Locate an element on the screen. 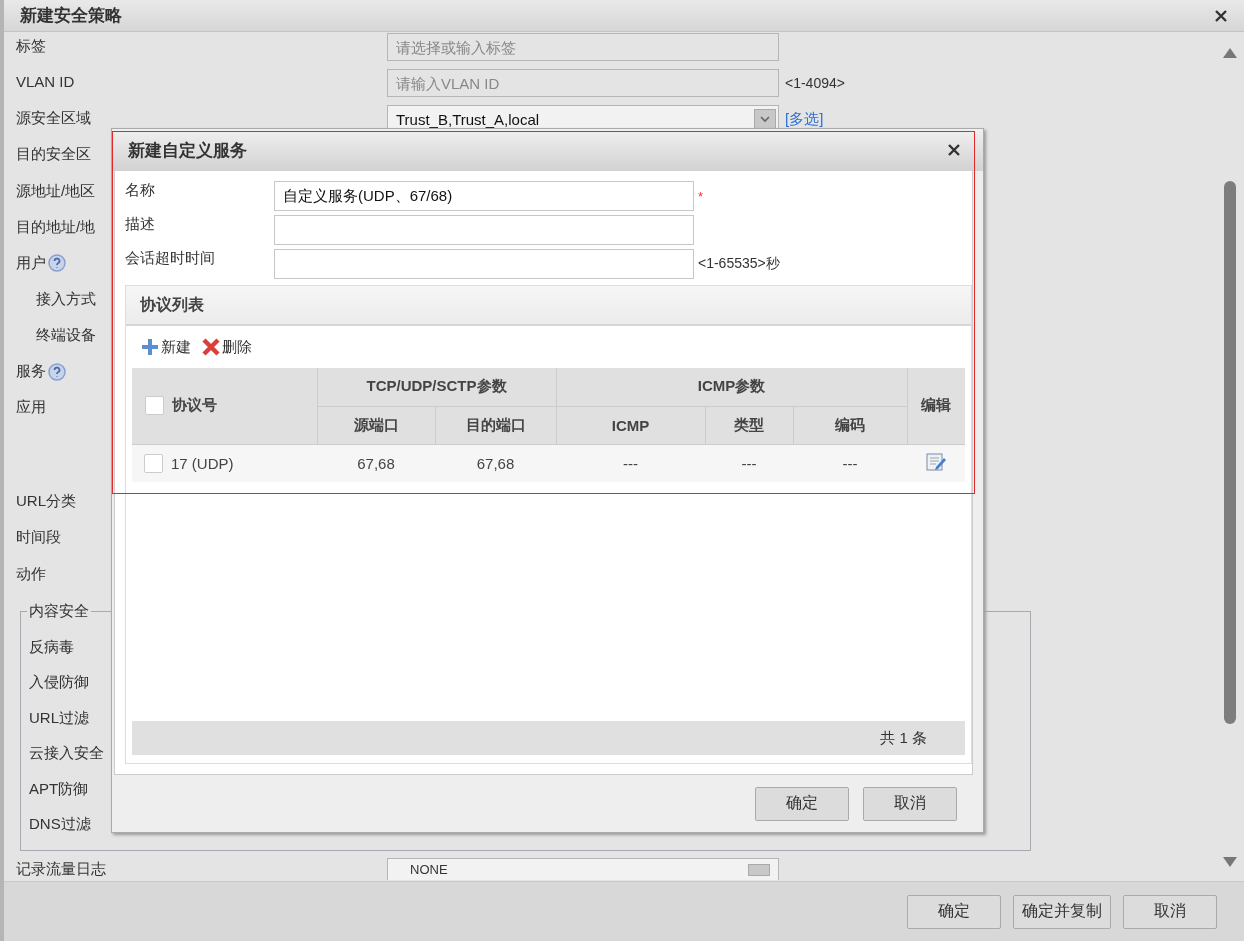 This screenshot has height=941, width=1244. field-label: URL分类 is located at coordinates (46, 502).